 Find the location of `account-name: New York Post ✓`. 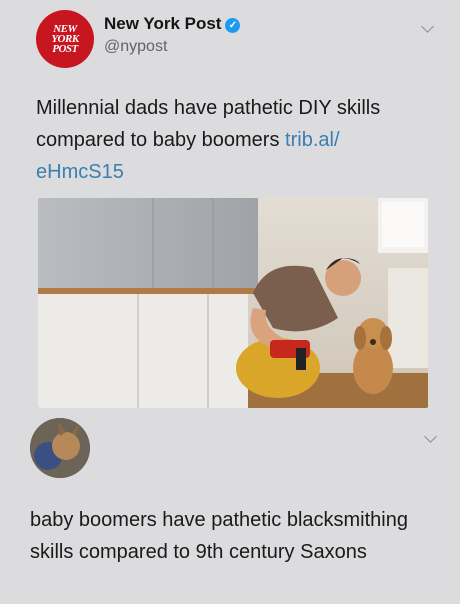

account-name: New York Post ✓ is located at coordinates (172, 24).